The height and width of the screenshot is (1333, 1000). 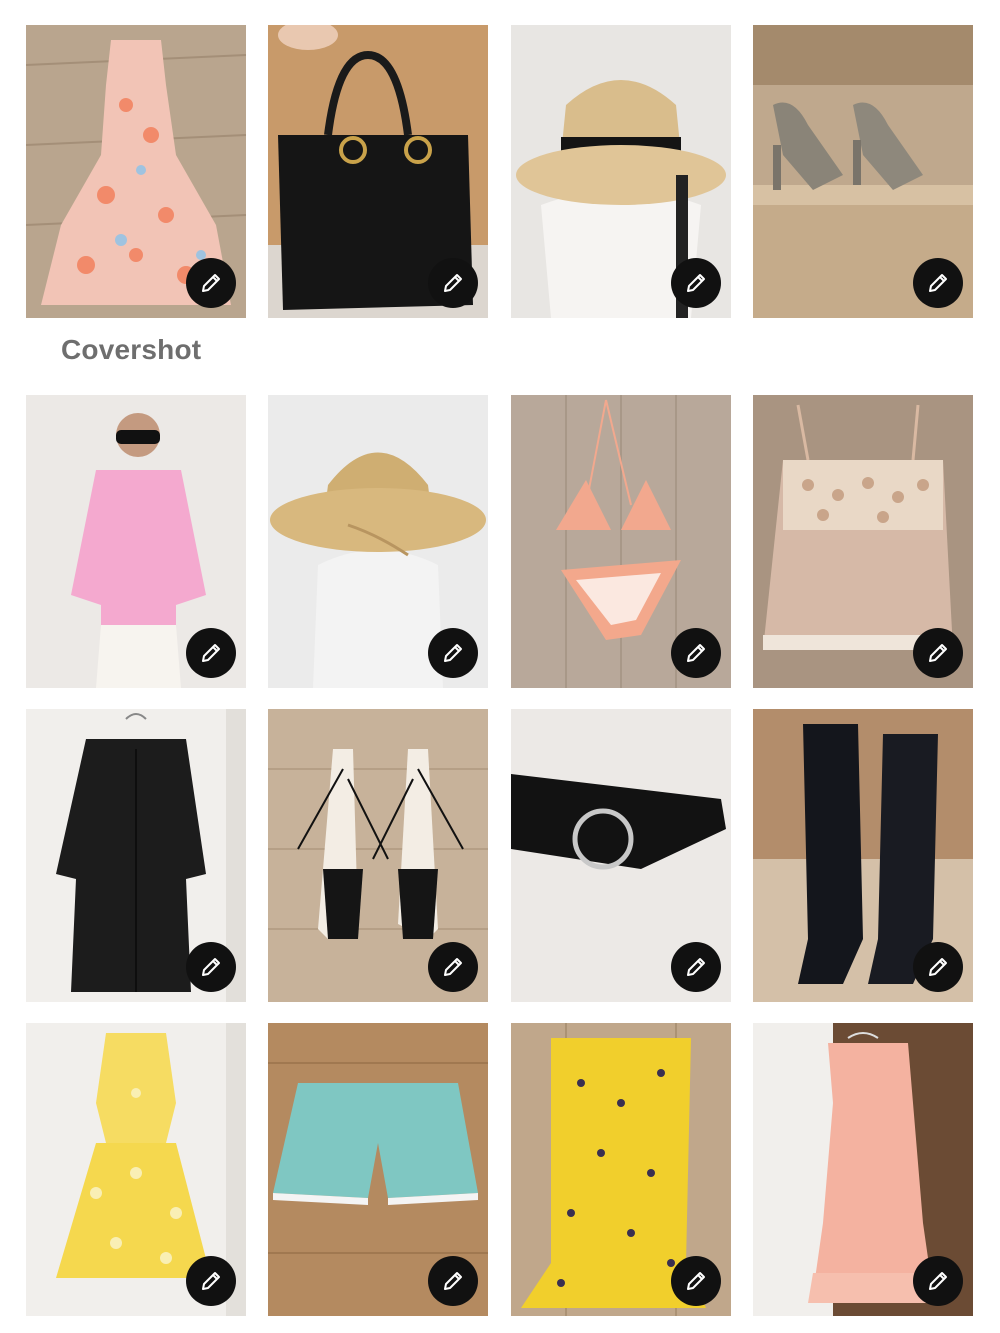 What do you see at coordinates (131, 349) in the screenshot?
I see `covershot-label: Covershot` at bounding box center [131, 349].